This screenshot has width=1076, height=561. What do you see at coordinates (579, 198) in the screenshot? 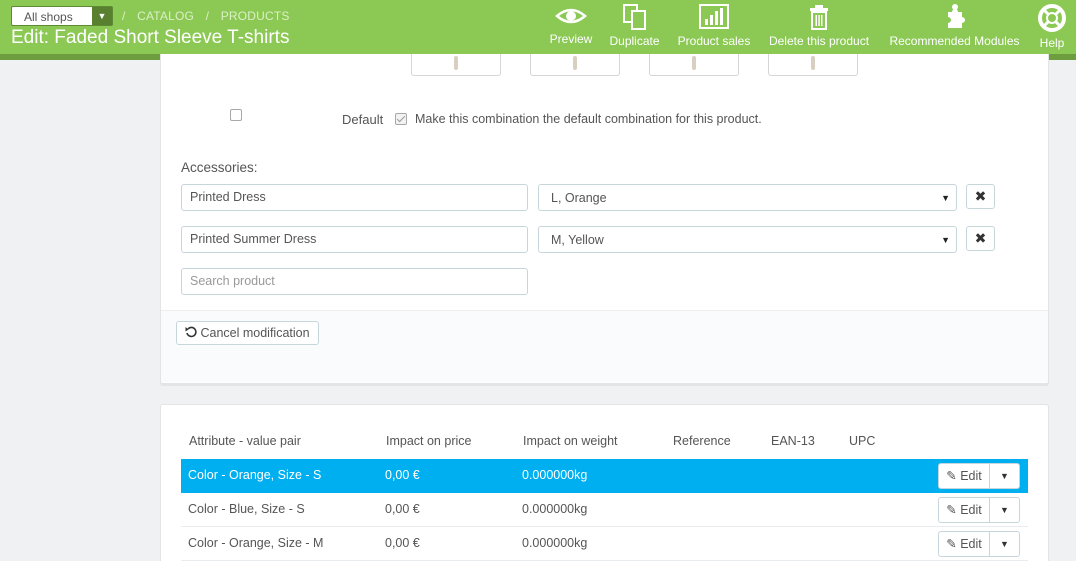
I see `accessory-combination-value: L, Orange` at bounding box center [579, 198].